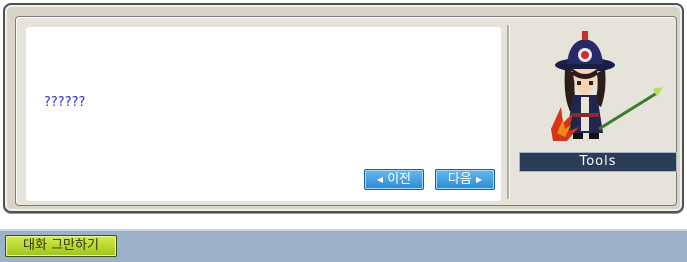 Image resolution: width=687 pixels, height=262 pixels. What do you see at coordinates (380, 179) in the screenshot?
I see `left-triangle-icon: ◀` at bounding box center [380, 179].